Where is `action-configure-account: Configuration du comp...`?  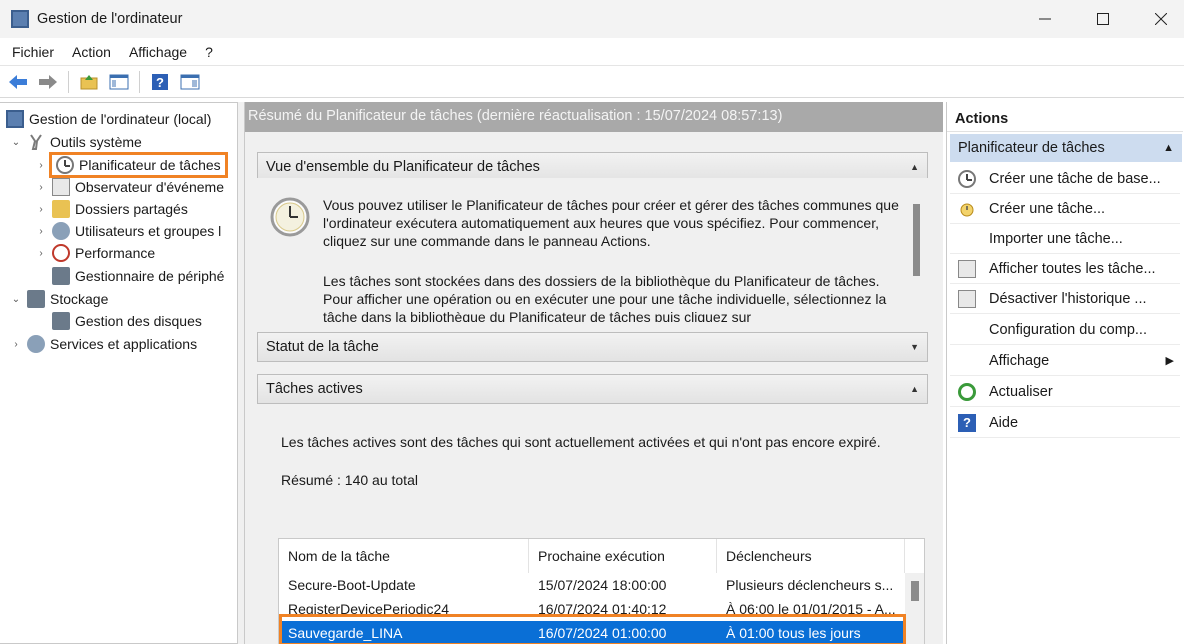 action-configure-account: Configuration du comp... is located at coordinates (1065, 330).